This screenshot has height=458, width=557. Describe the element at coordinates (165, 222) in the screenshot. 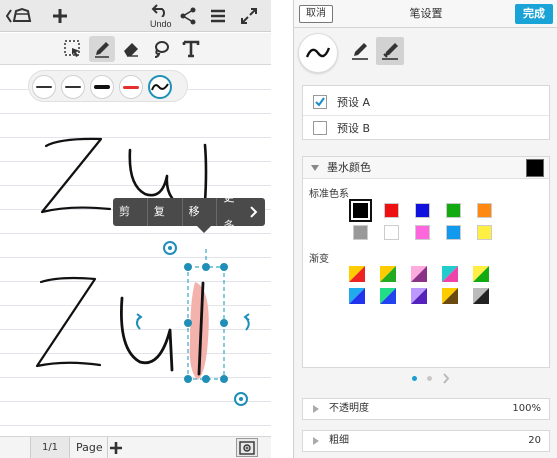

I see `copy-menu-item: 复制` at that location.